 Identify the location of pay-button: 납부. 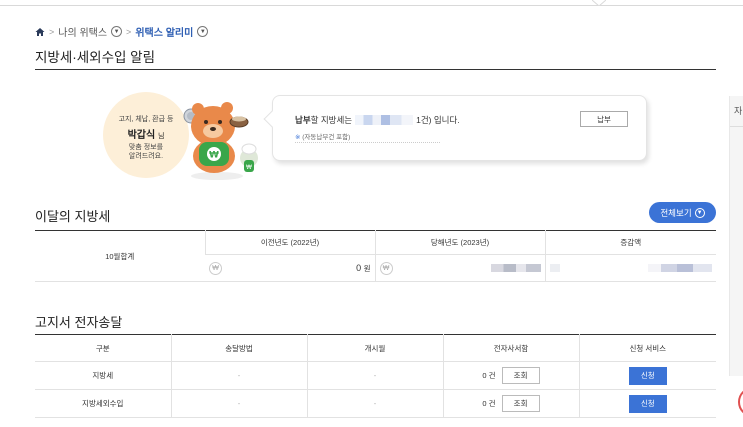
(604, 119).